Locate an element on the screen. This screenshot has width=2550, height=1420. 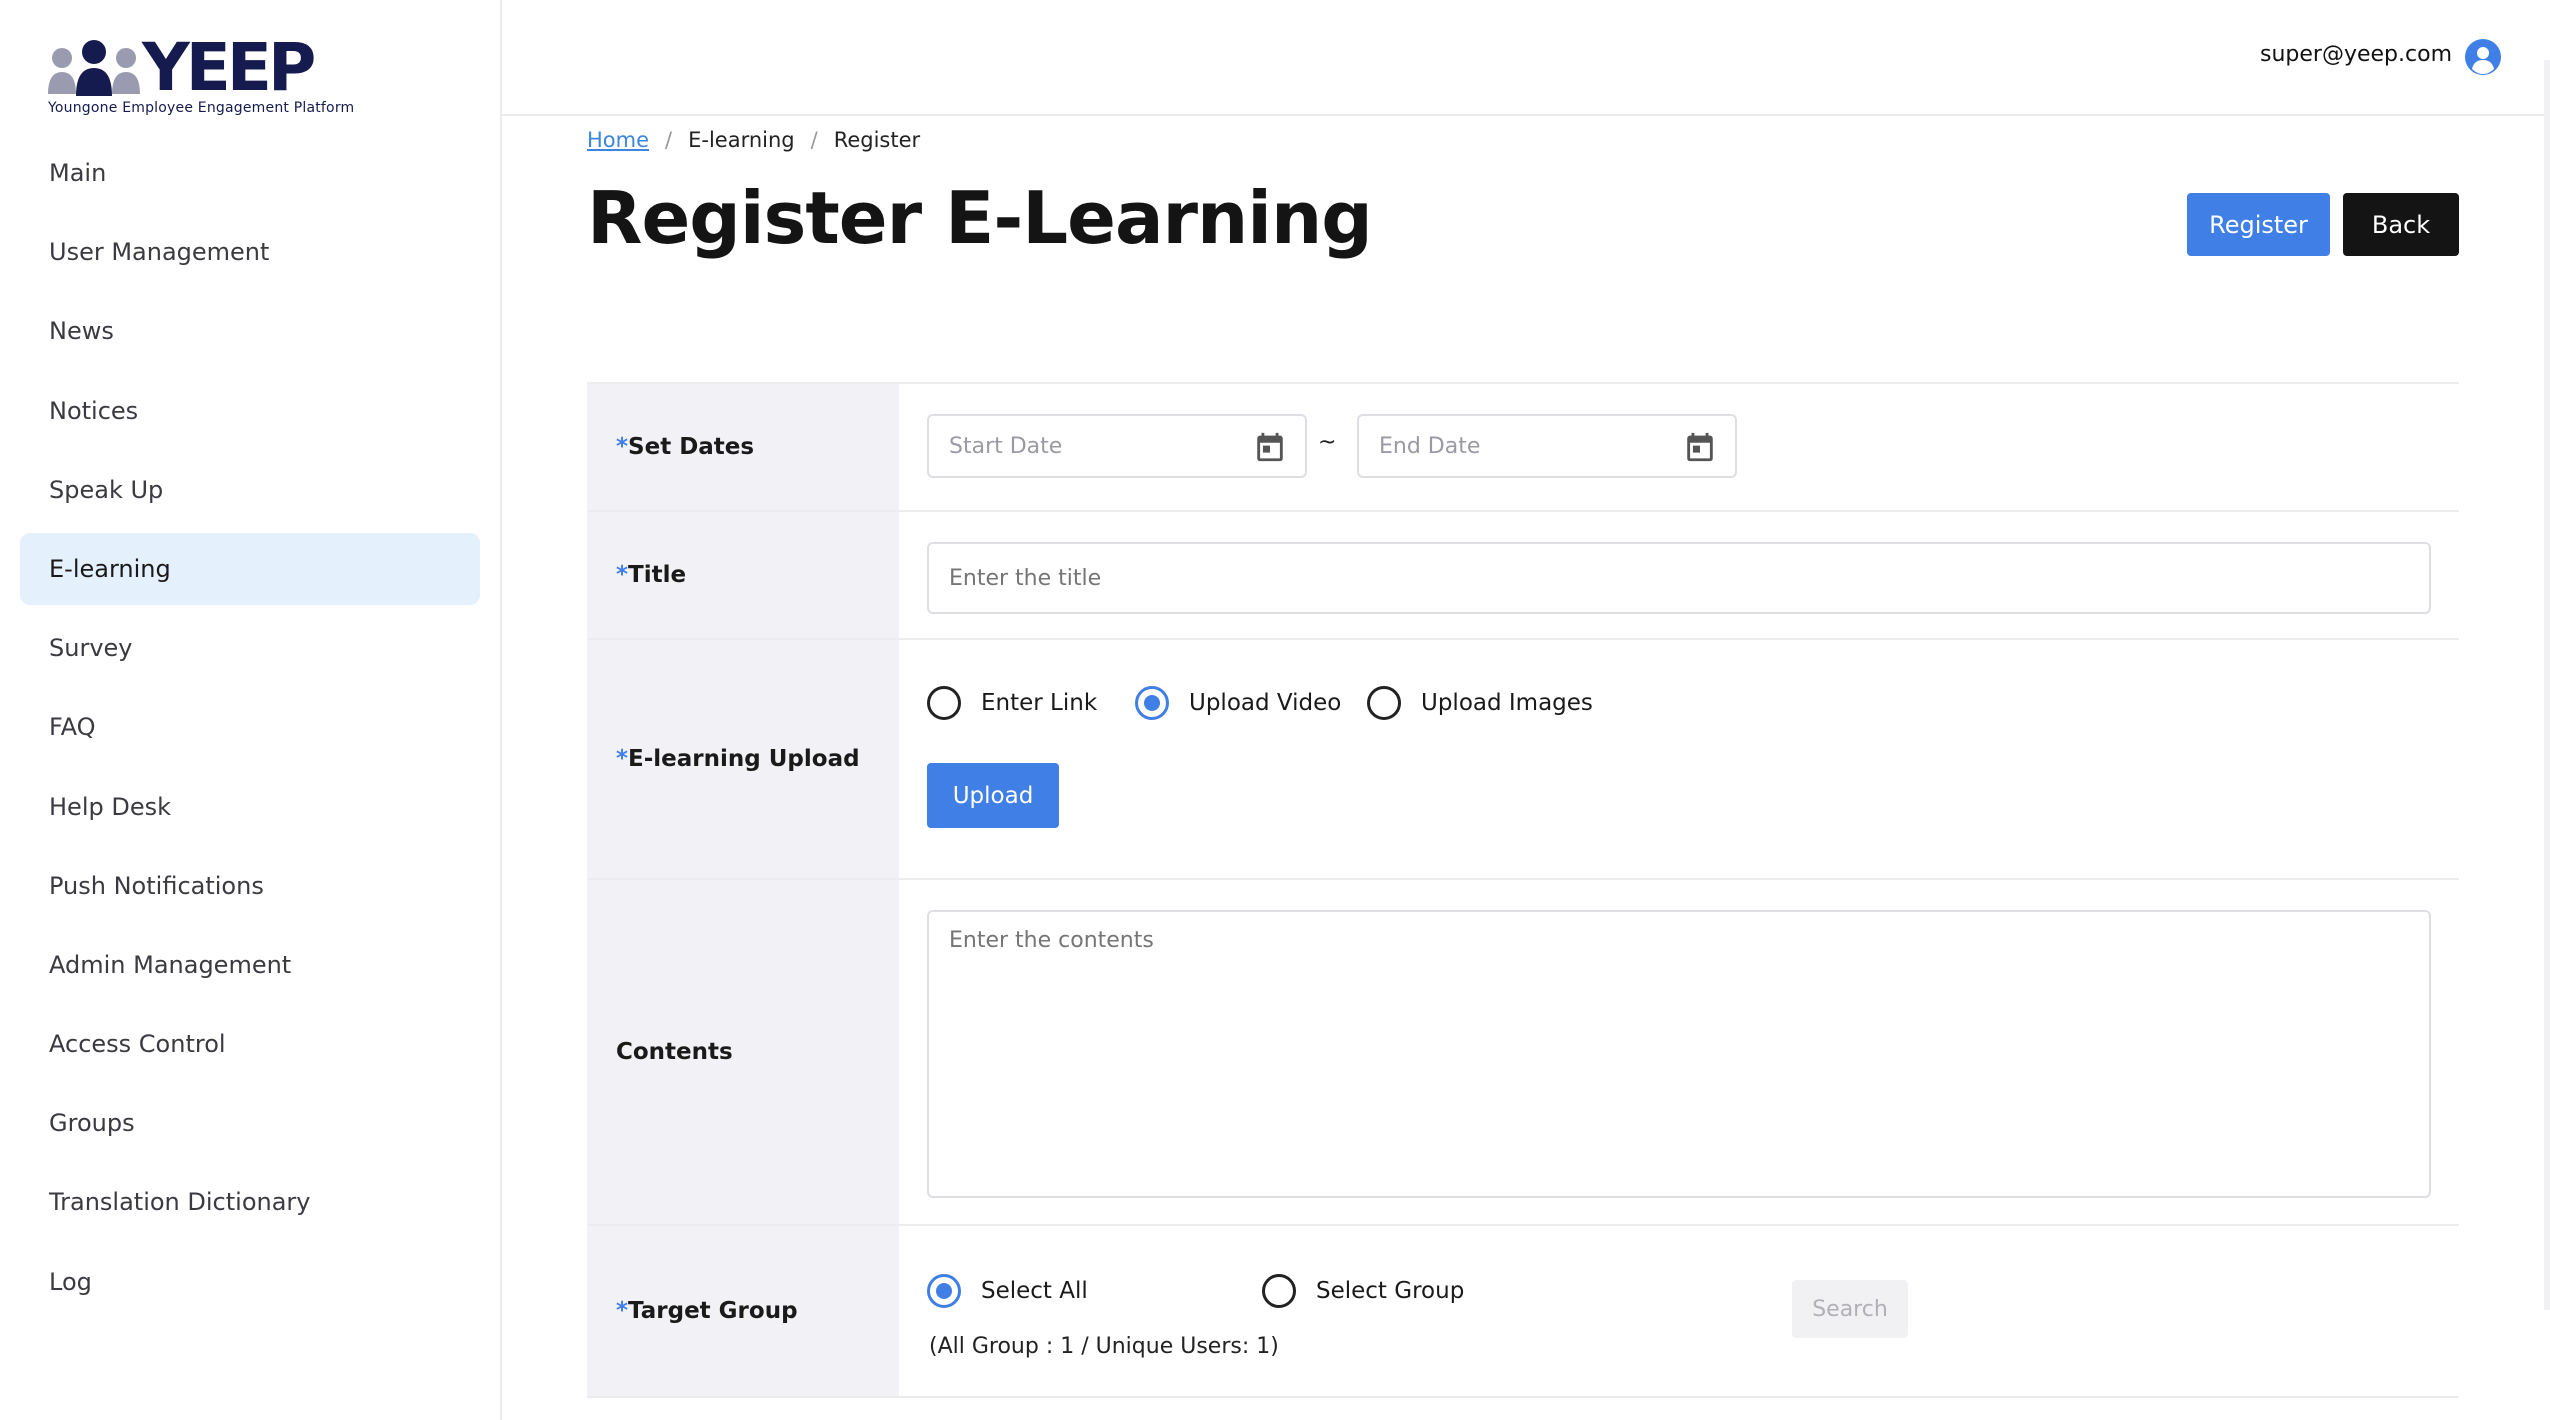
breadcrumb-section: E-learning is located at coordinates (741, 140).